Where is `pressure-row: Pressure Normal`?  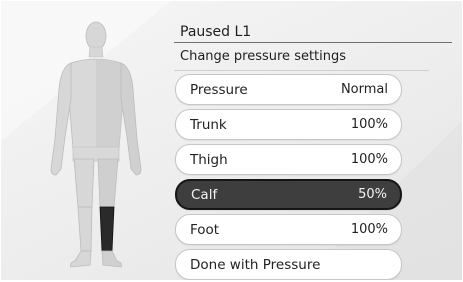 pressure-row: Pressure Normal is located at coordinates (288, 89).